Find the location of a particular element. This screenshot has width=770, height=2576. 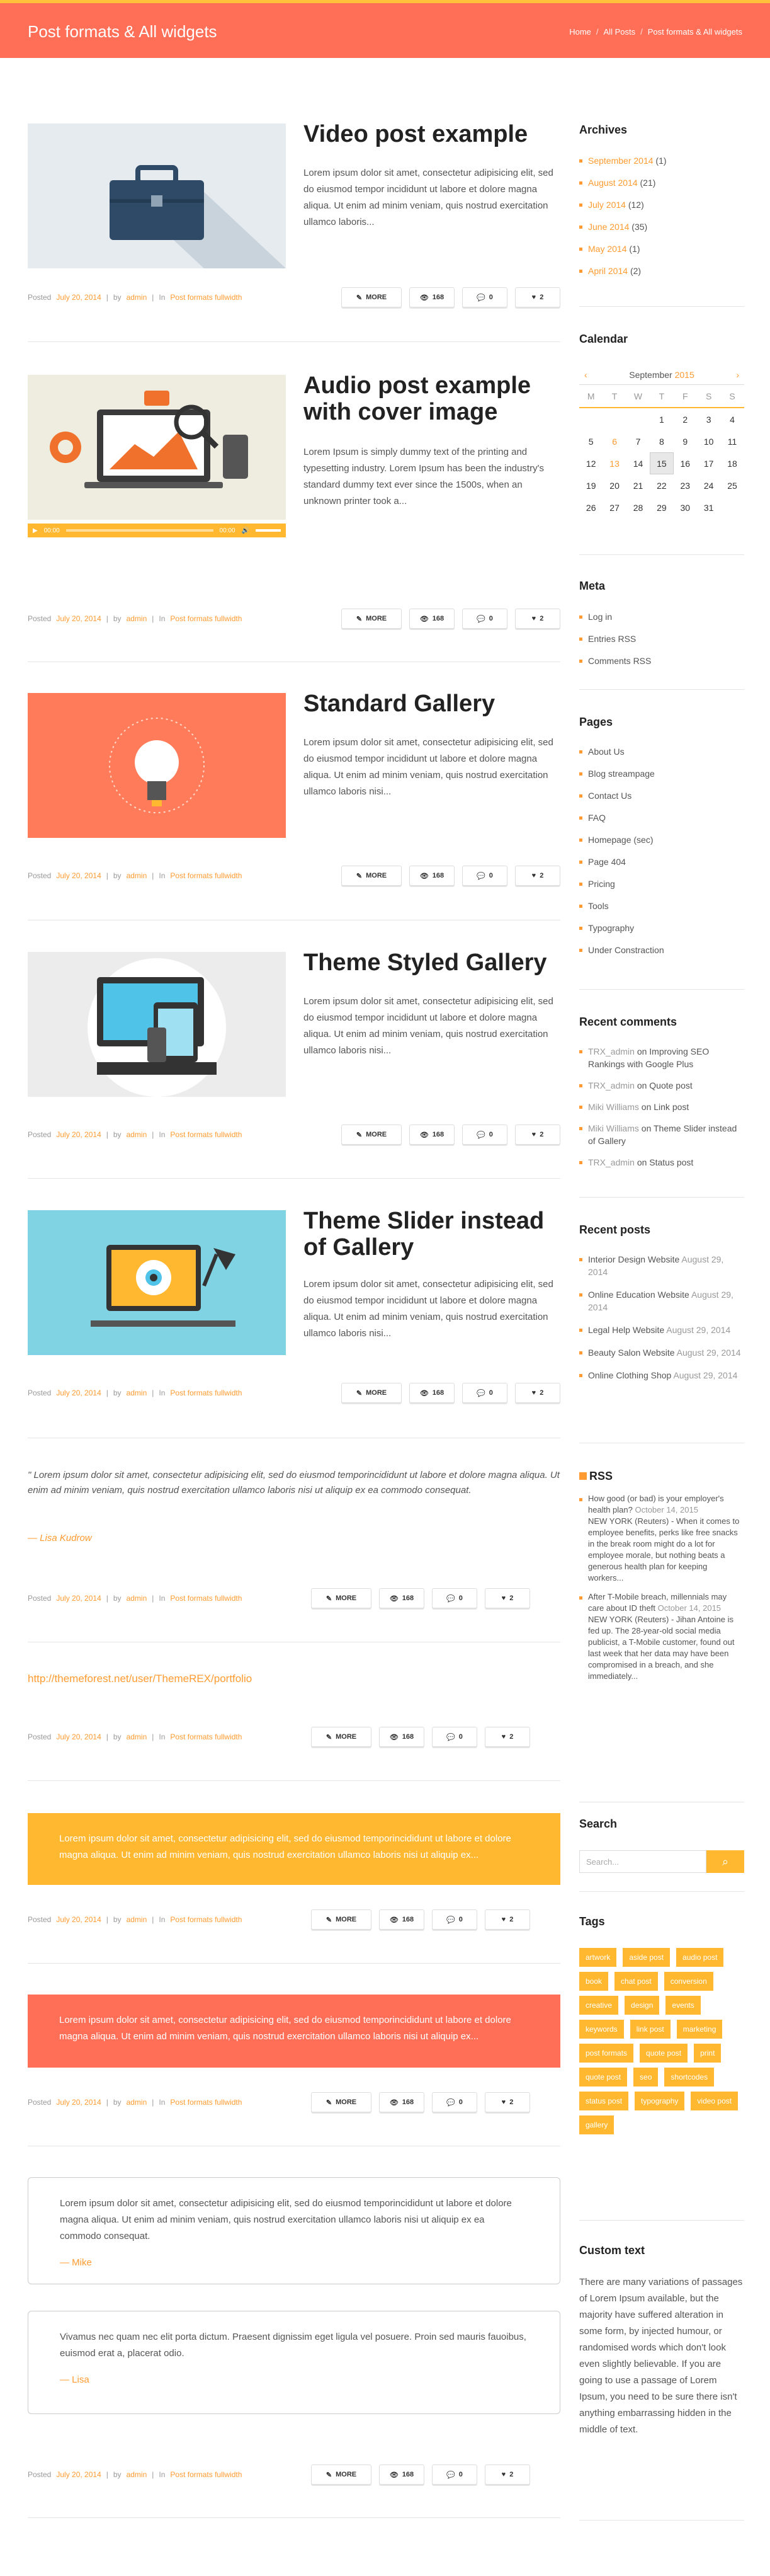

page-link: Contact Us is located at coordinates (661, 795).